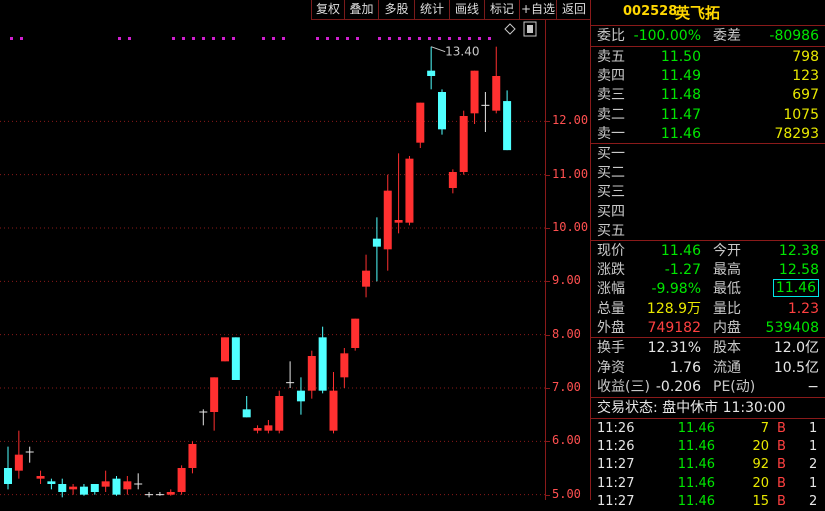 This screenshot has height=511, width=825. Describe the element at coordinates (708, 115) in the screenshot. I see `sell-level-row: 卖二 11.47 1075` at that location.